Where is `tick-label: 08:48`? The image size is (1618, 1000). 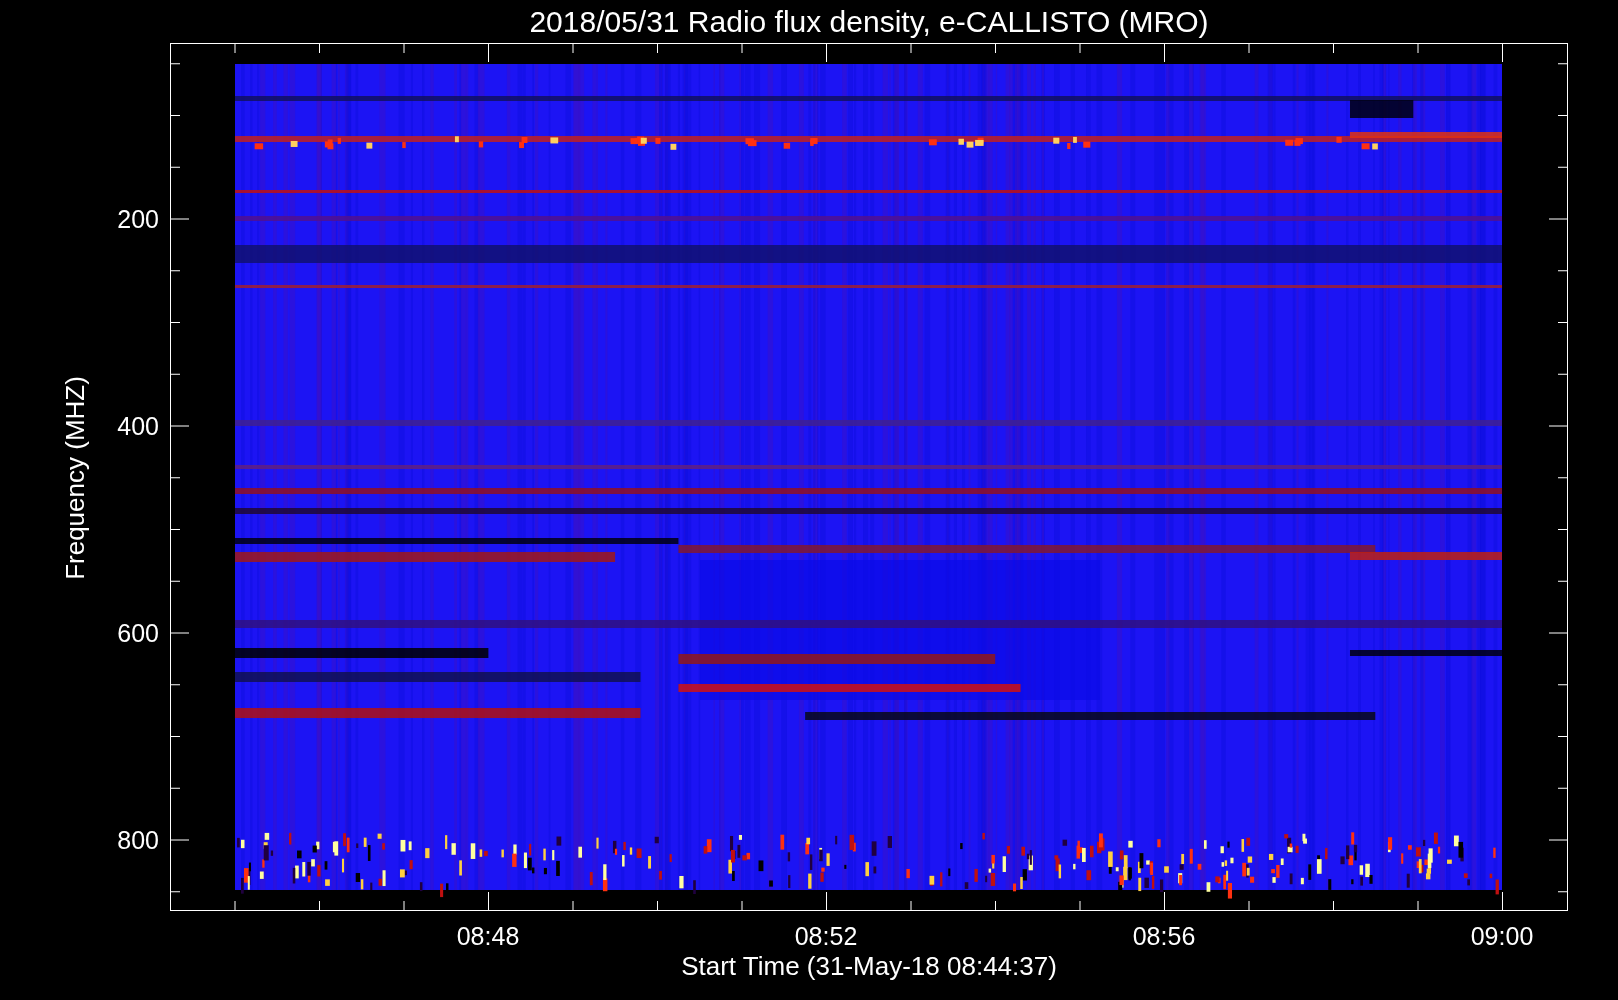
tick-label: 08:48 is located at coordinates (488, 936).